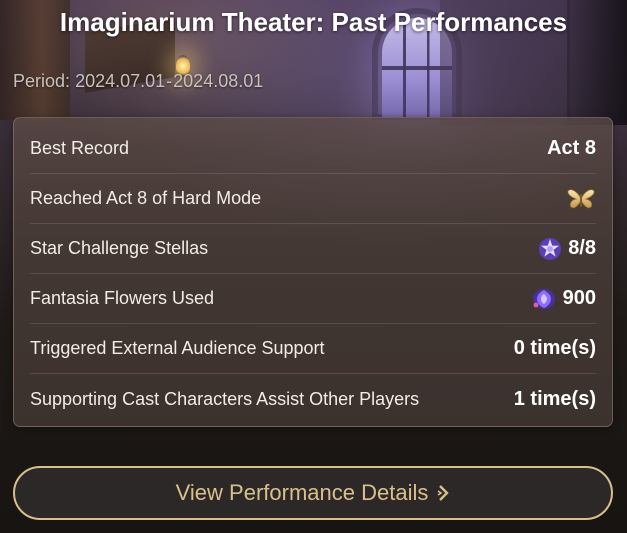 The image size is (627, 533). Describe the element at coordinates (177, 348) in the screenshot. I see `stat-label: Triggered External Audience Support` at that location.